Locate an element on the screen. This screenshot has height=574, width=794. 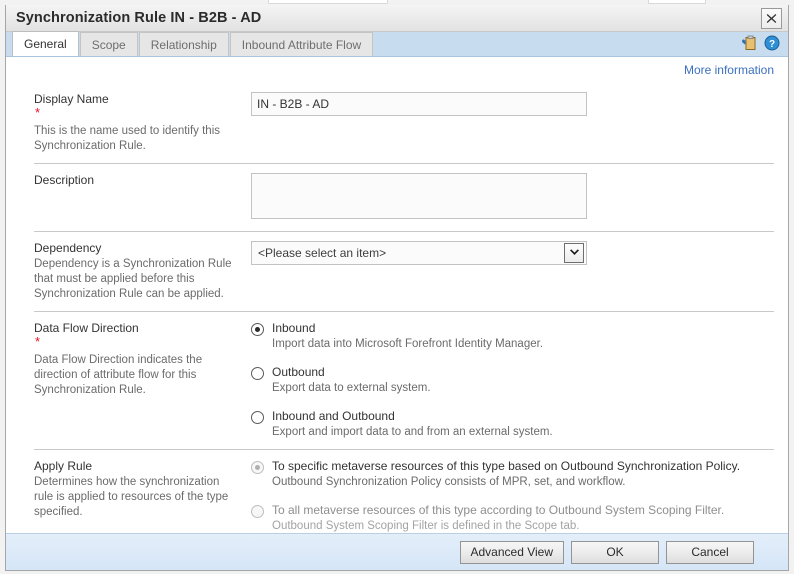
dialog-footer: Advanced View OK Cancel is located at coordinates (397, 551).